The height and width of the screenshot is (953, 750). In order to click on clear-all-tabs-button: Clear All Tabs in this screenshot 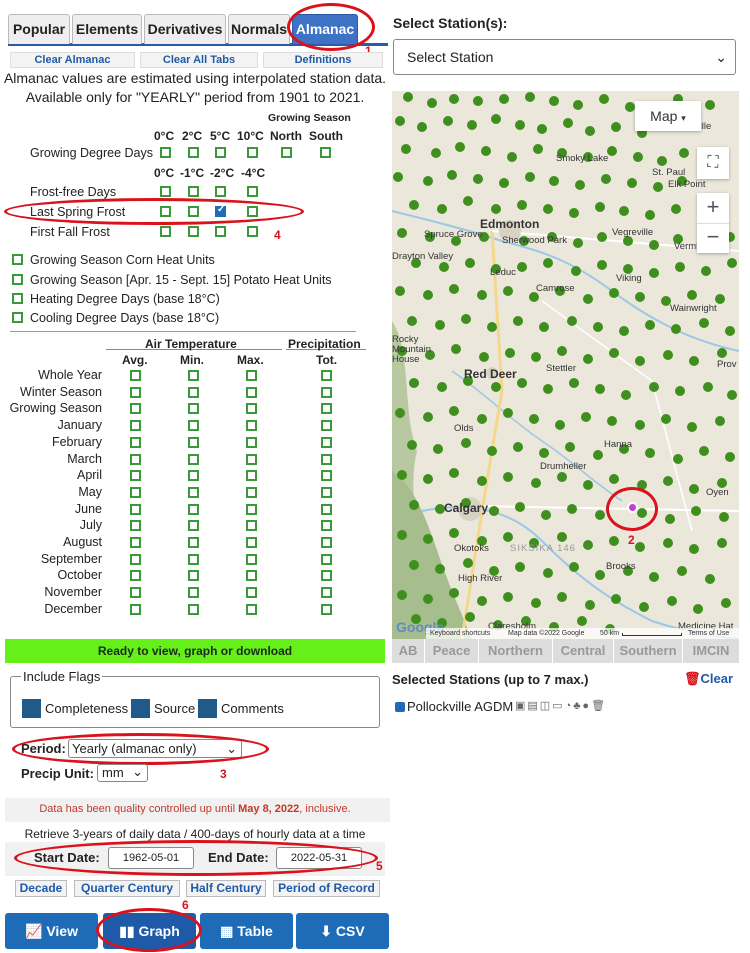, I will do `click(199, 60)`.